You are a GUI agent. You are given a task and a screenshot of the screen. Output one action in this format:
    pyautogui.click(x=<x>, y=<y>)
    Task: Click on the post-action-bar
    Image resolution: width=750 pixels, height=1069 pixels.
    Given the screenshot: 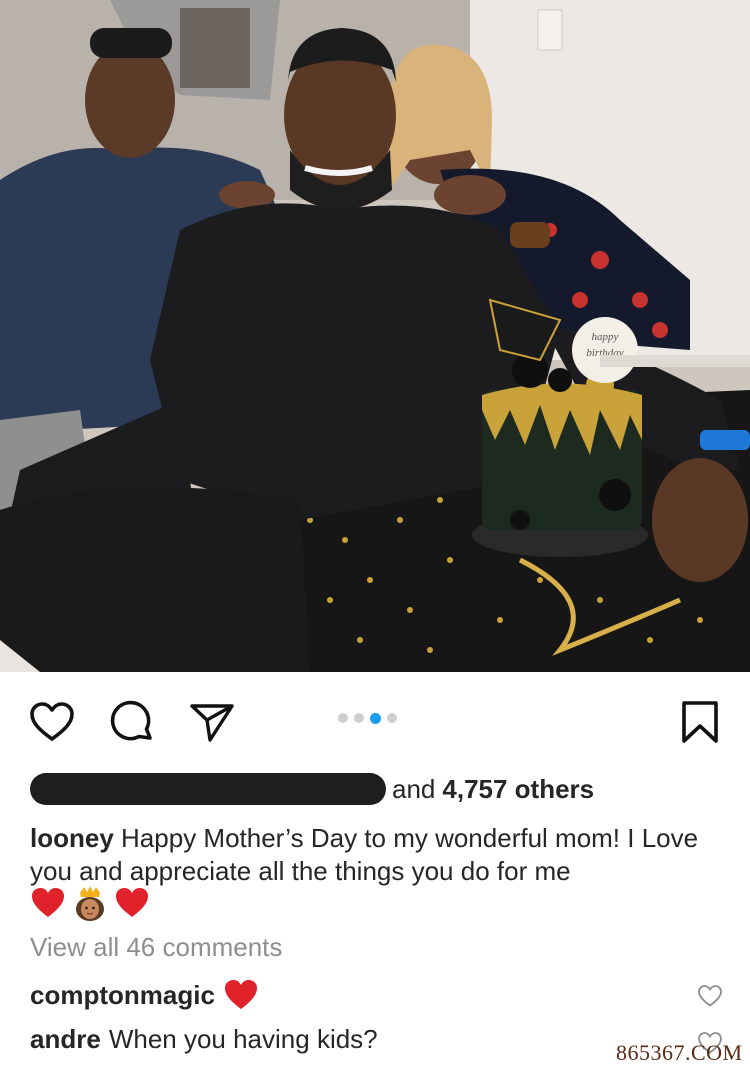 What is the action you would take?
    pyautogui.click(x=375, y=720)
    